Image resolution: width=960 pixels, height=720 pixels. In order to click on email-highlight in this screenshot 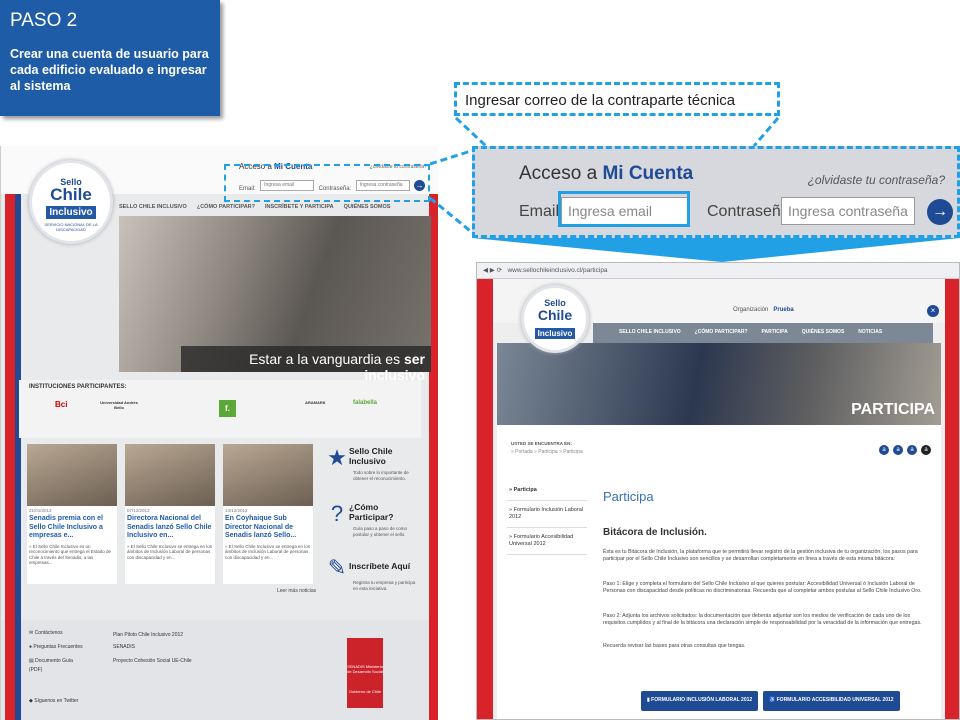, I will do `click(624, 209)`.